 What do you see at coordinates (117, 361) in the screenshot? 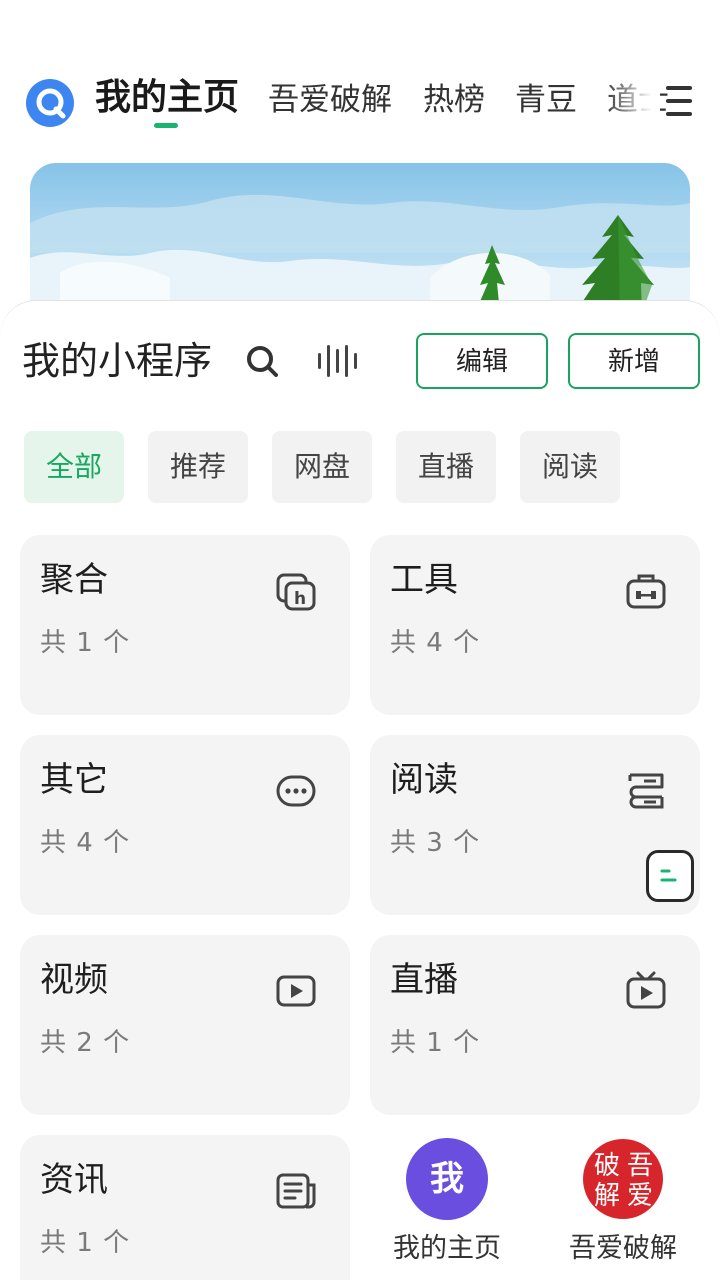
I see `sheet-title: 我的小程序` at bounding box center [117, 361].